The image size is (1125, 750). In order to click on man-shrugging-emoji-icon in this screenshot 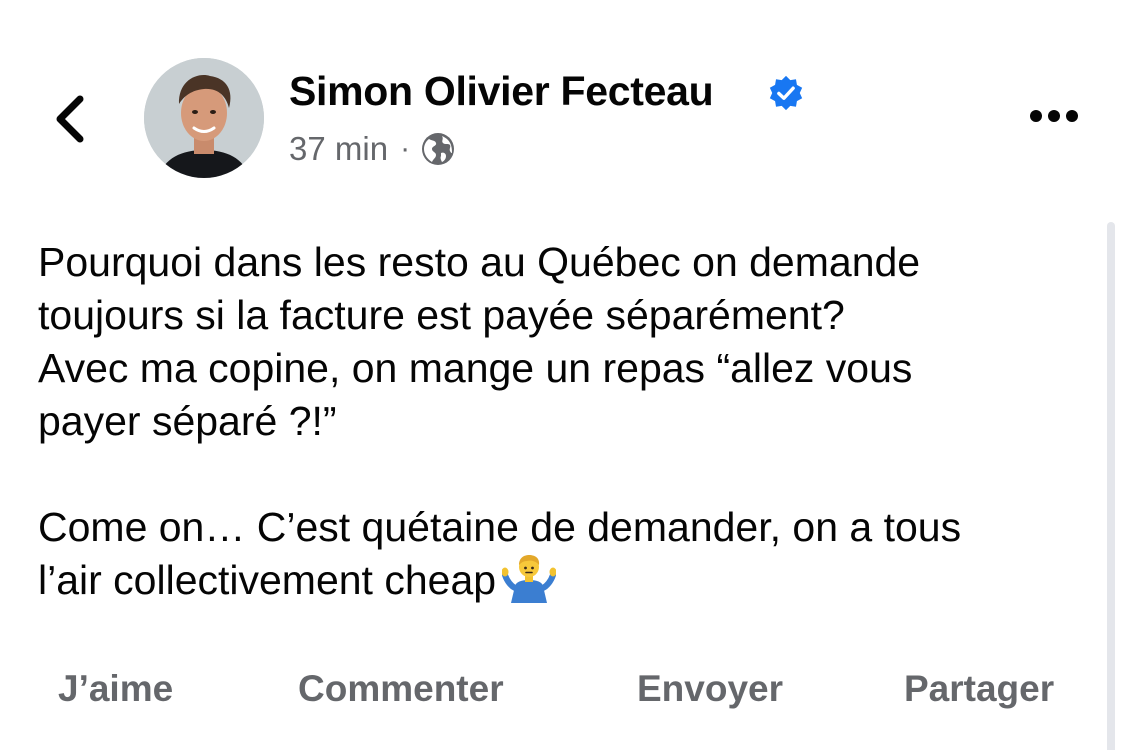, I will do `click(529, 579)`.